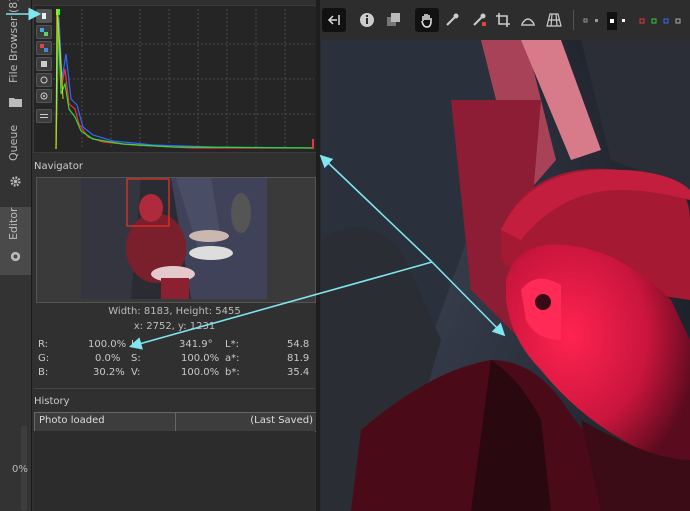  What do you see at coordinates (44, 16) in the screenshot?
I see `histogram-linear-button` at bounding box center [44, 16].